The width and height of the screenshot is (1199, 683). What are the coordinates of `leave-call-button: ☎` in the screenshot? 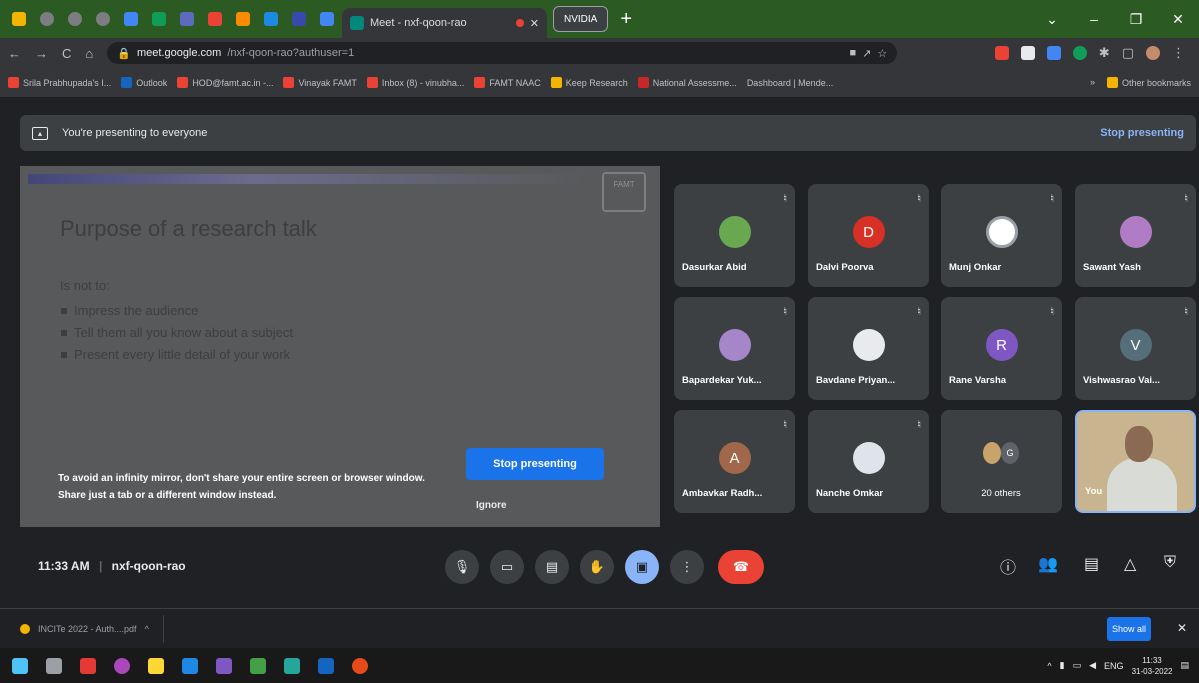 It's located at (741, 567).